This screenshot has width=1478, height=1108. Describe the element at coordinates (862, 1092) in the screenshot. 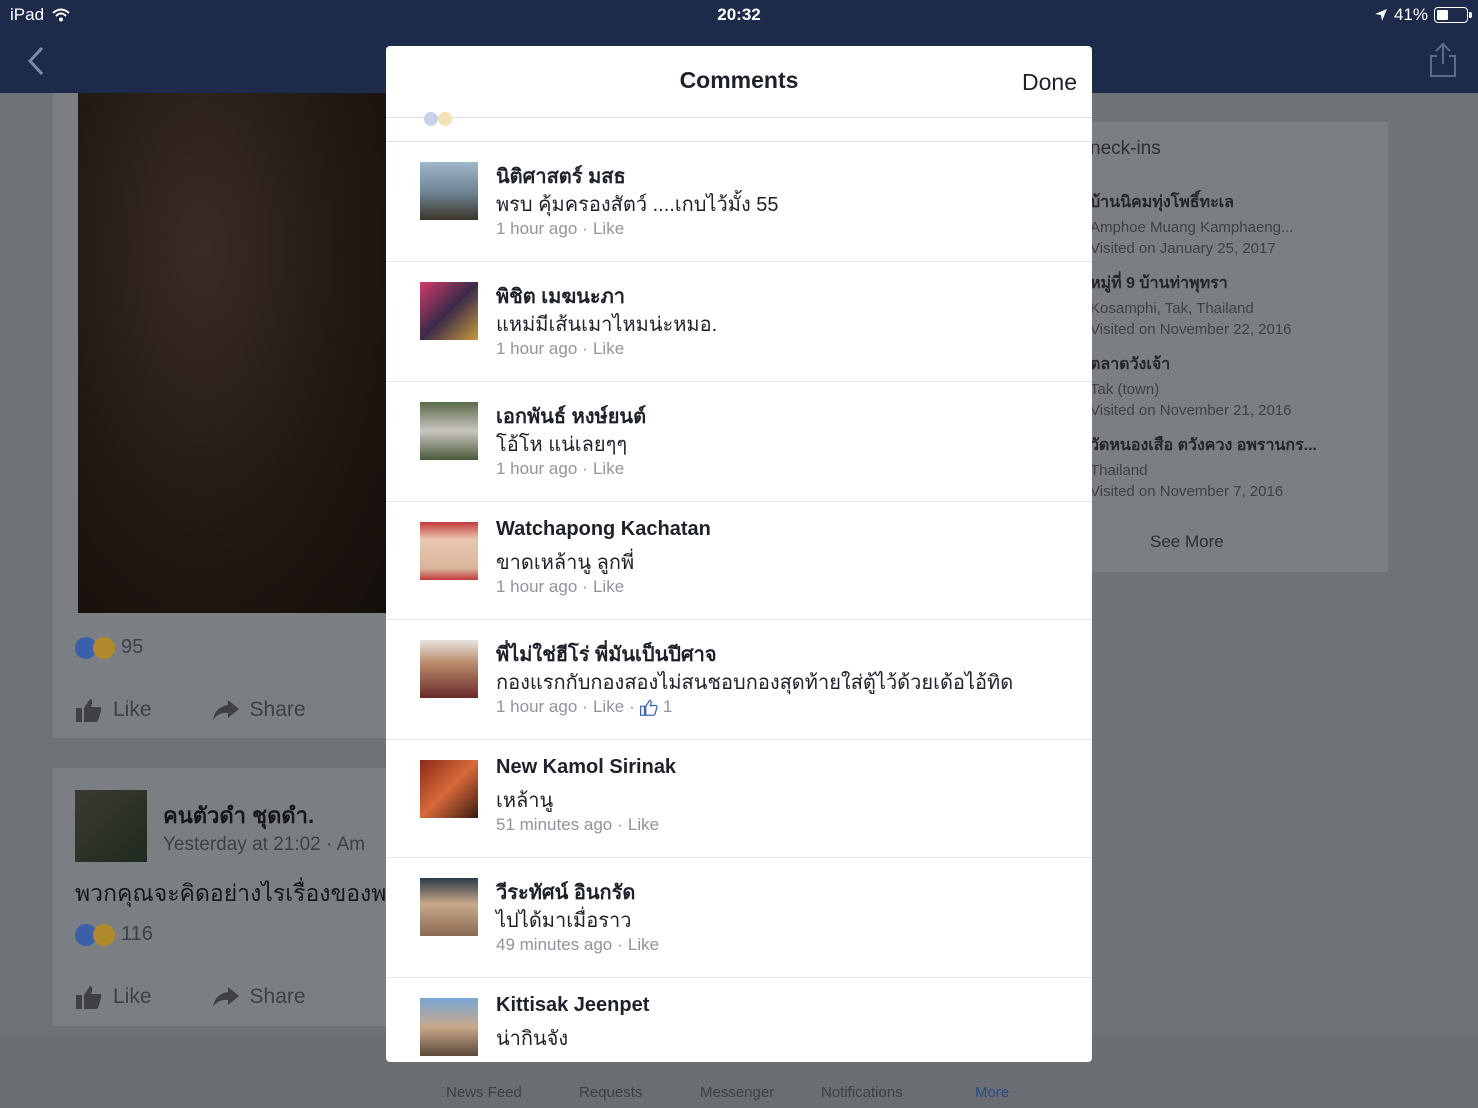

I see `tab-notifications: Notifications` at that location.